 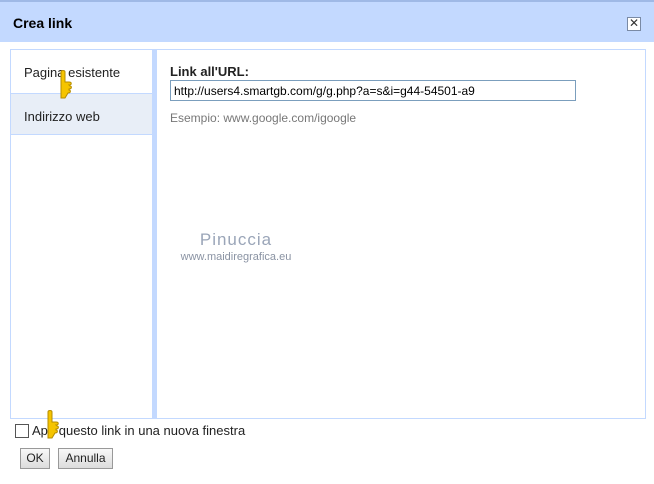 I want to click on watermark: Pinuccia www.maidiregrafica.eu, so click(x=236, y=246).